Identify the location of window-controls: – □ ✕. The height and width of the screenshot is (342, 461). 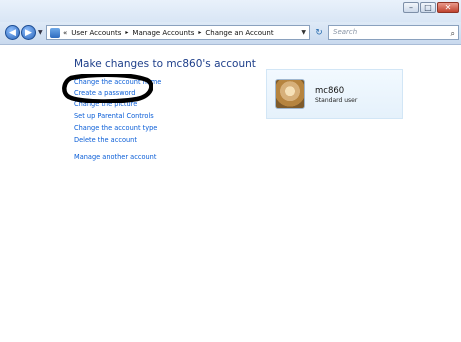
(431, 7).